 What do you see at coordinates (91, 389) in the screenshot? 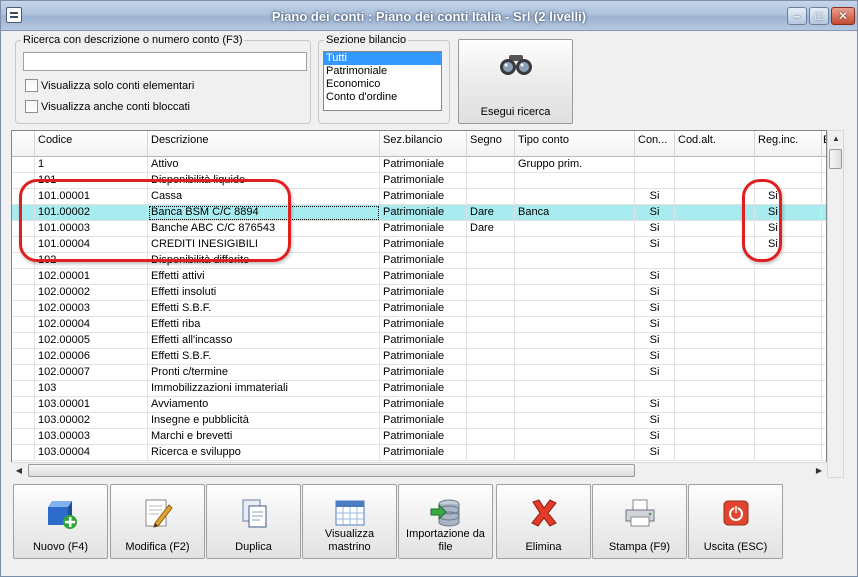
I see `cell-codice: 103` at bounding box center [91, 389].